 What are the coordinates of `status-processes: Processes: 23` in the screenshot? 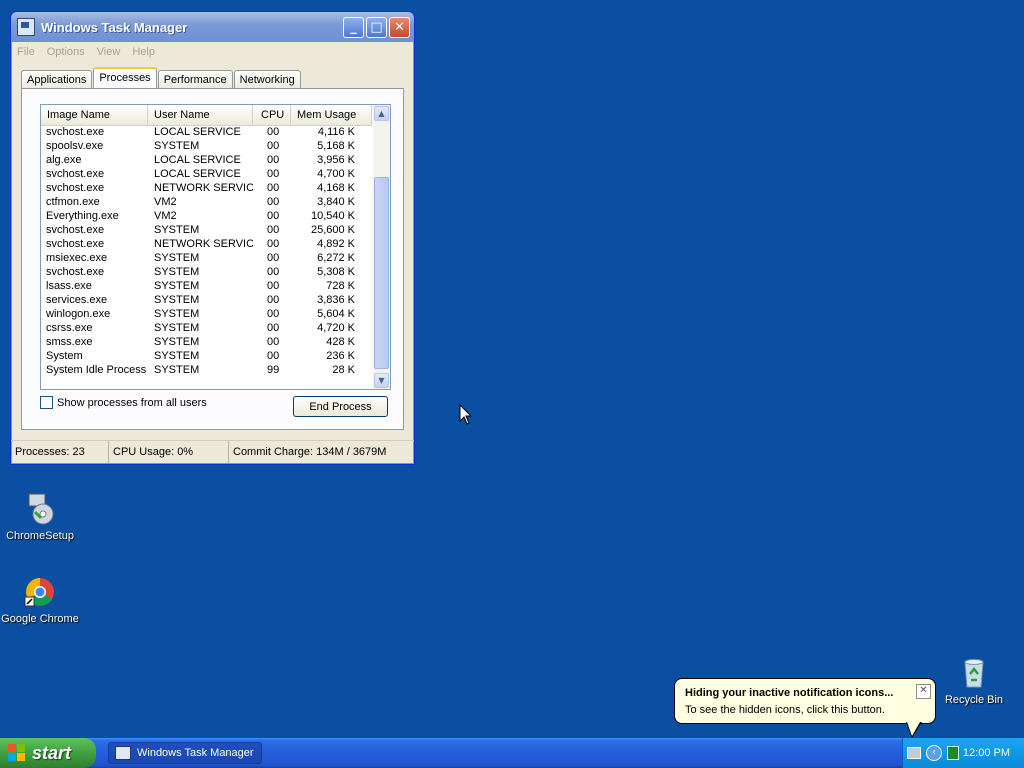 It's located at (60, 452).